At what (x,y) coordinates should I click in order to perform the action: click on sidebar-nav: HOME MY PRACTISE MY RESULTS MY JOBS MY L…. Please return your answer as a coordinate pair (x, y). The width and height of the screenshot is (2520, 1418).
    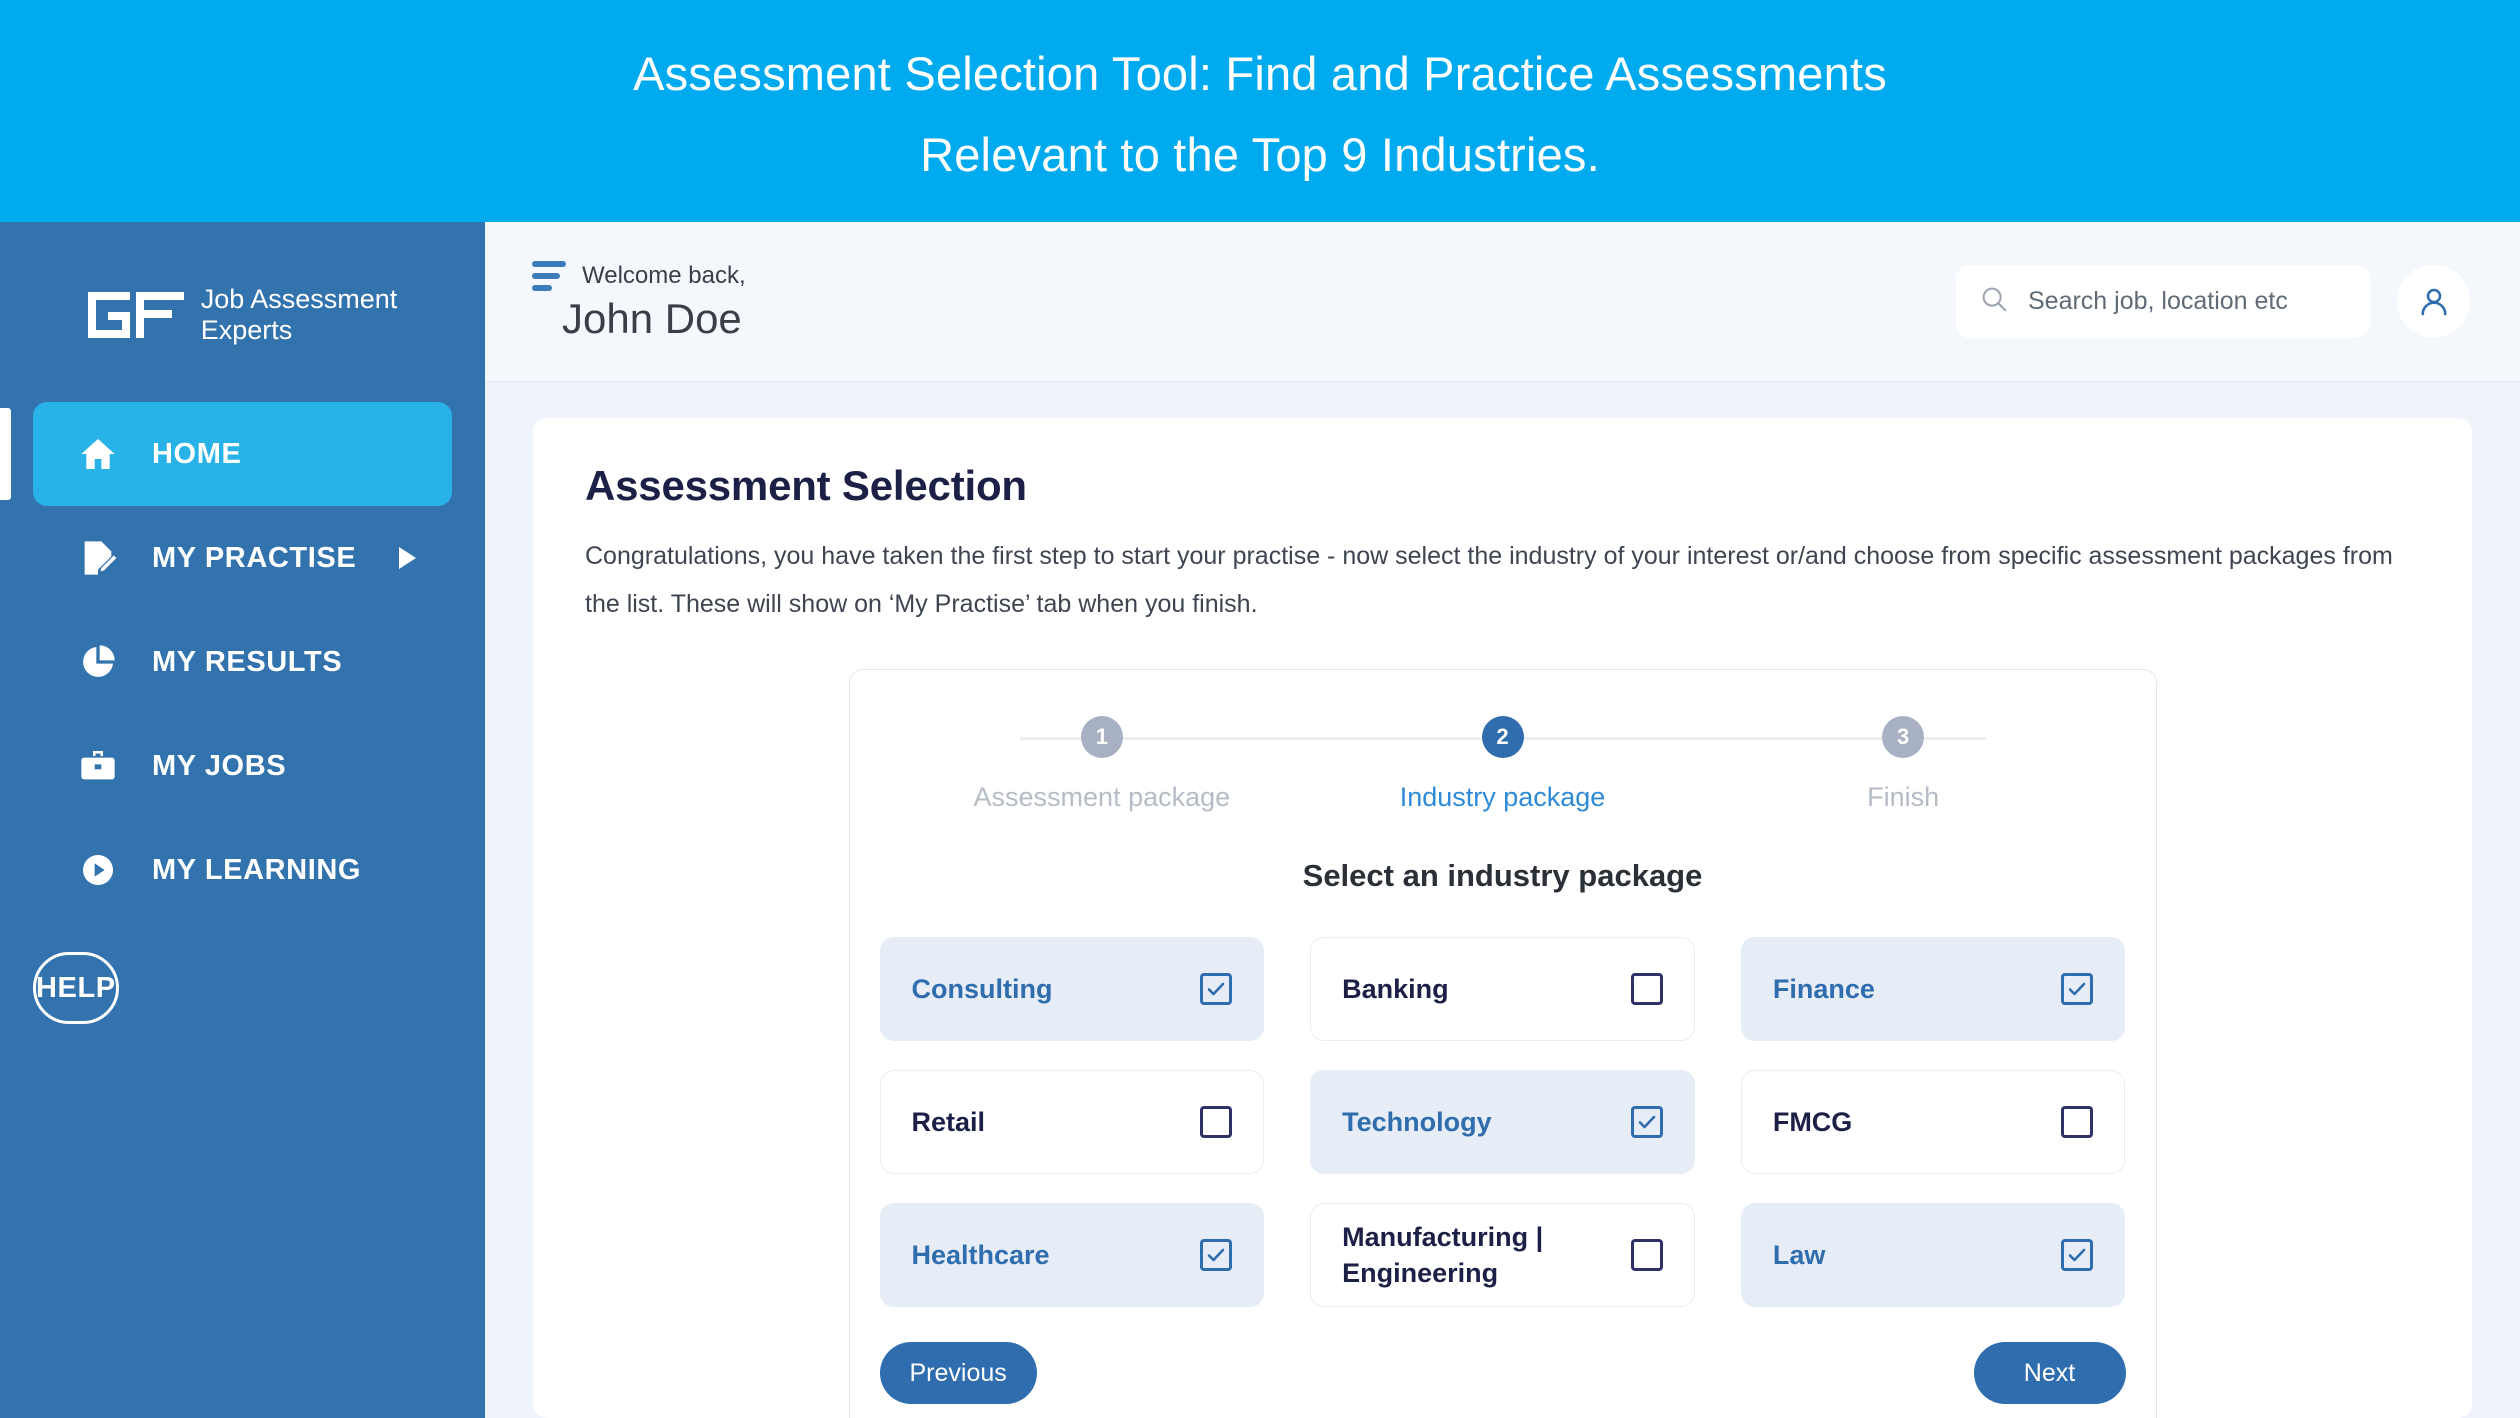
    Looking at the image, I should click on (242, 713).